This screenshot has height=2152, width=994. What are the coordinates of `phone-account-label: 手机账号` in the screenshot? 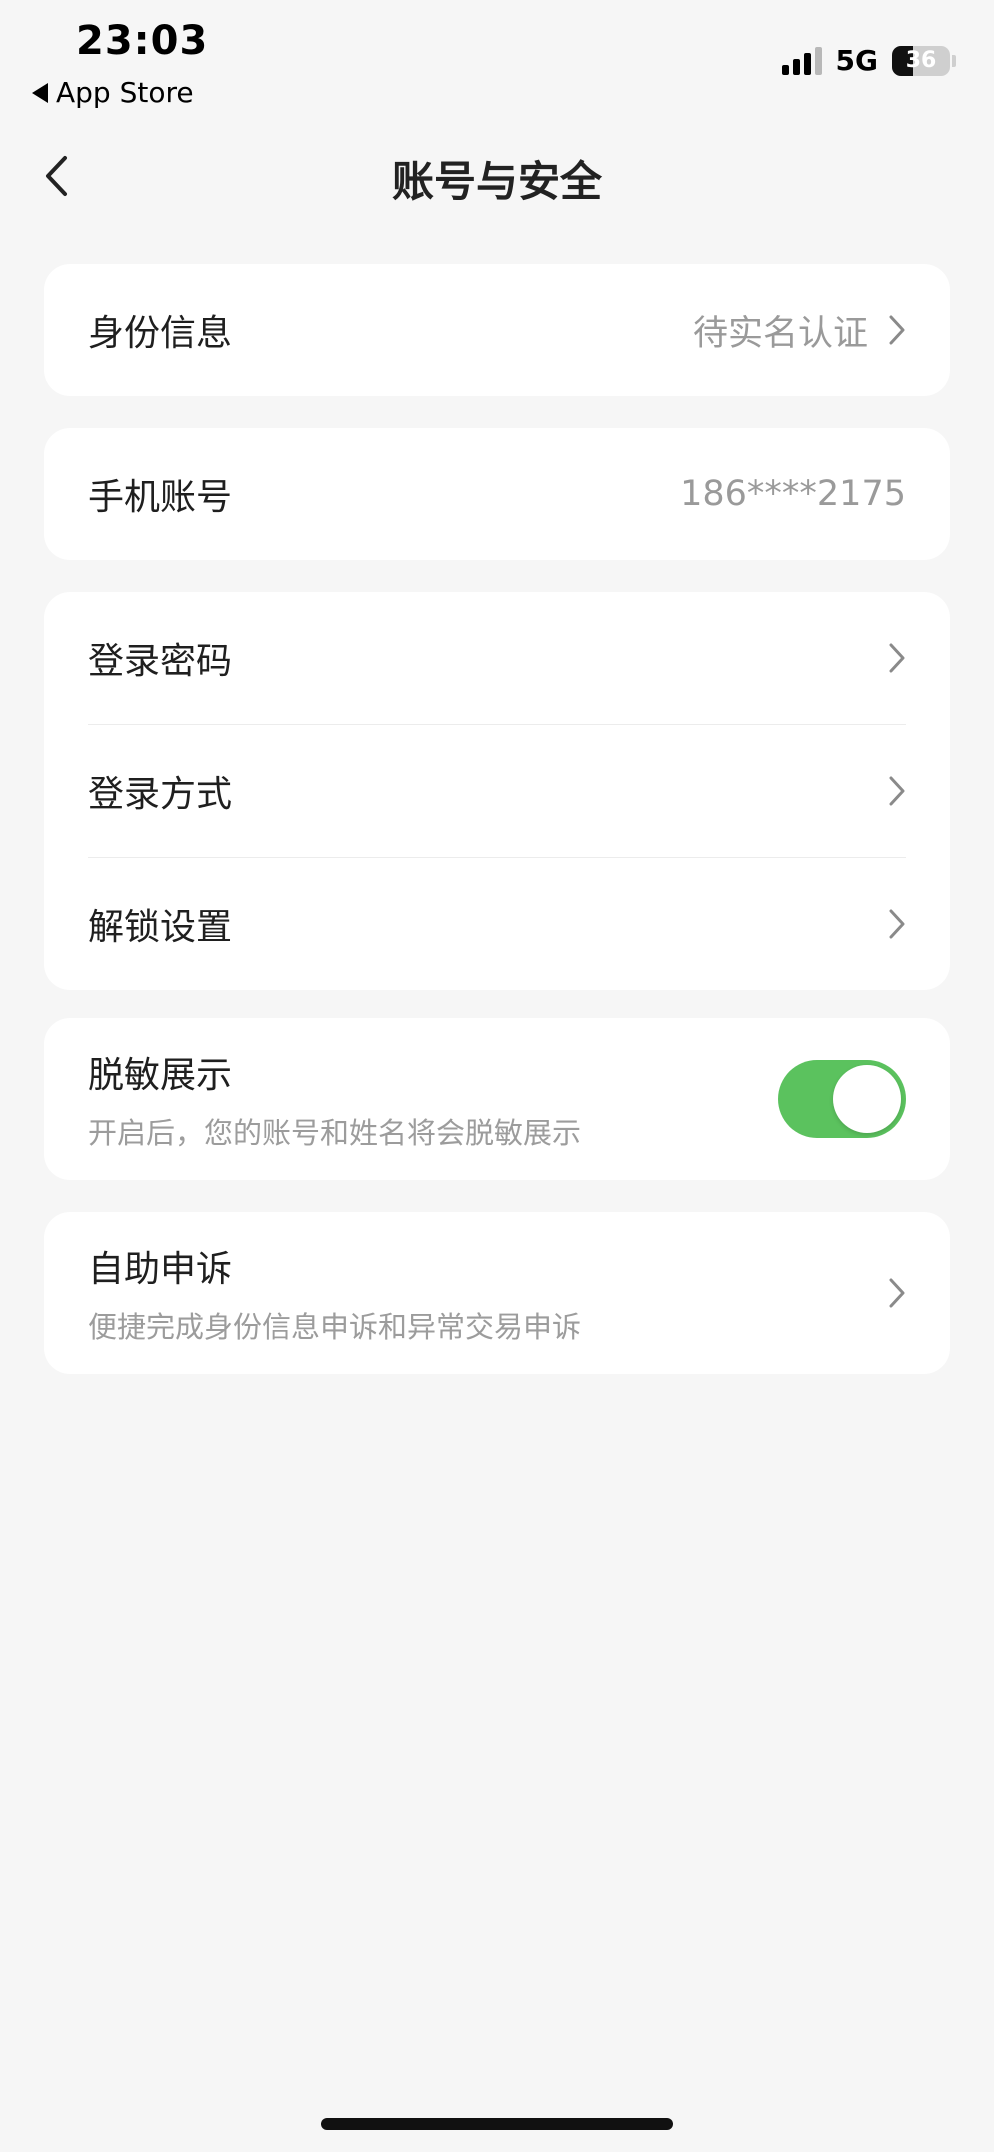 It's located at (160, 497).